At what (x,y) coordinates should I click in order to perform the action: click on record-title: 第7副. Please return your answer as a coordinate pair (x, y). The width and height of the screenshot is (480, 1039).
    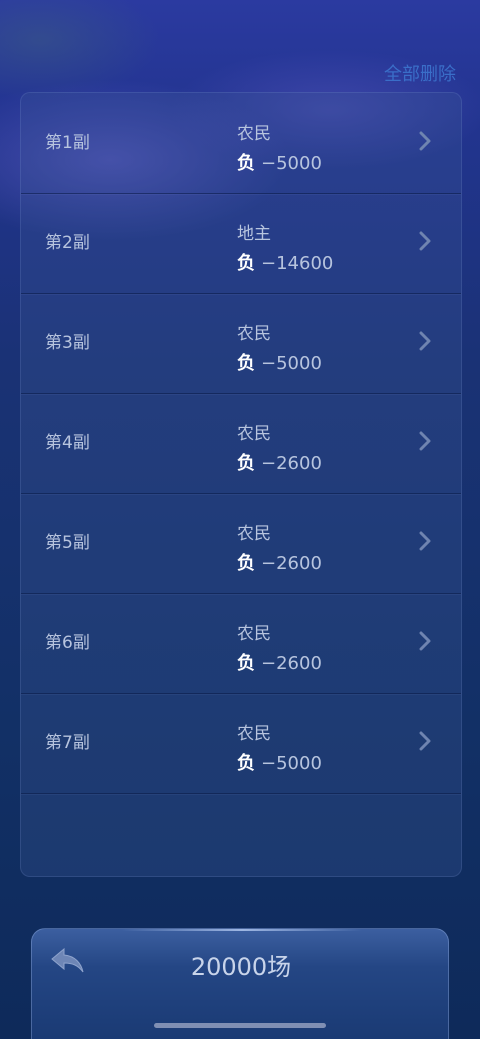
    Looking at the image, I should click on (67, 743).